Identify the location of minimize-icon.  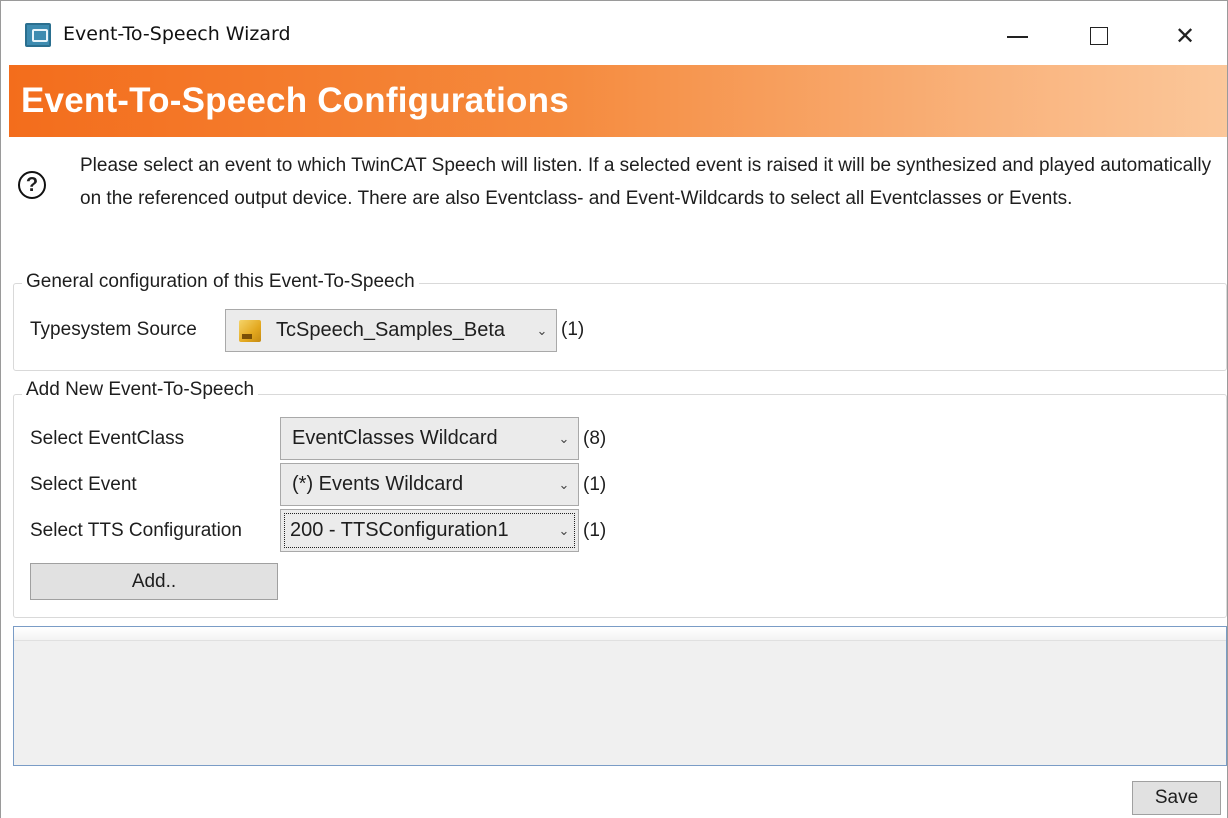
(1017, 37).